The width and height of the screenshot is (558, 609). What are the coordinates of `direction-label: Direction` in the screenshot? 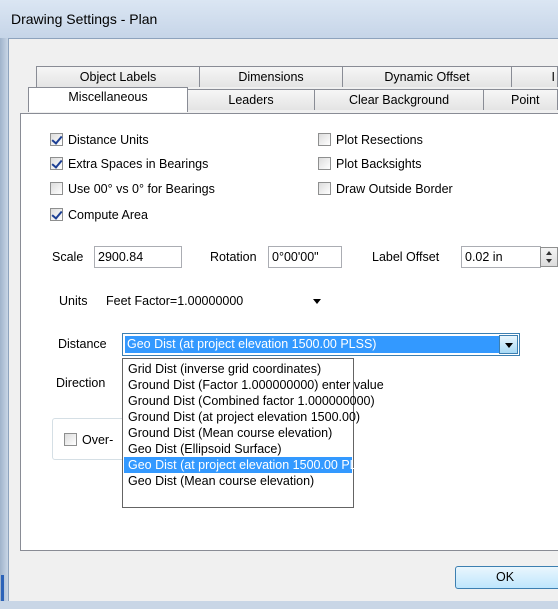 It's located at (81, 383).